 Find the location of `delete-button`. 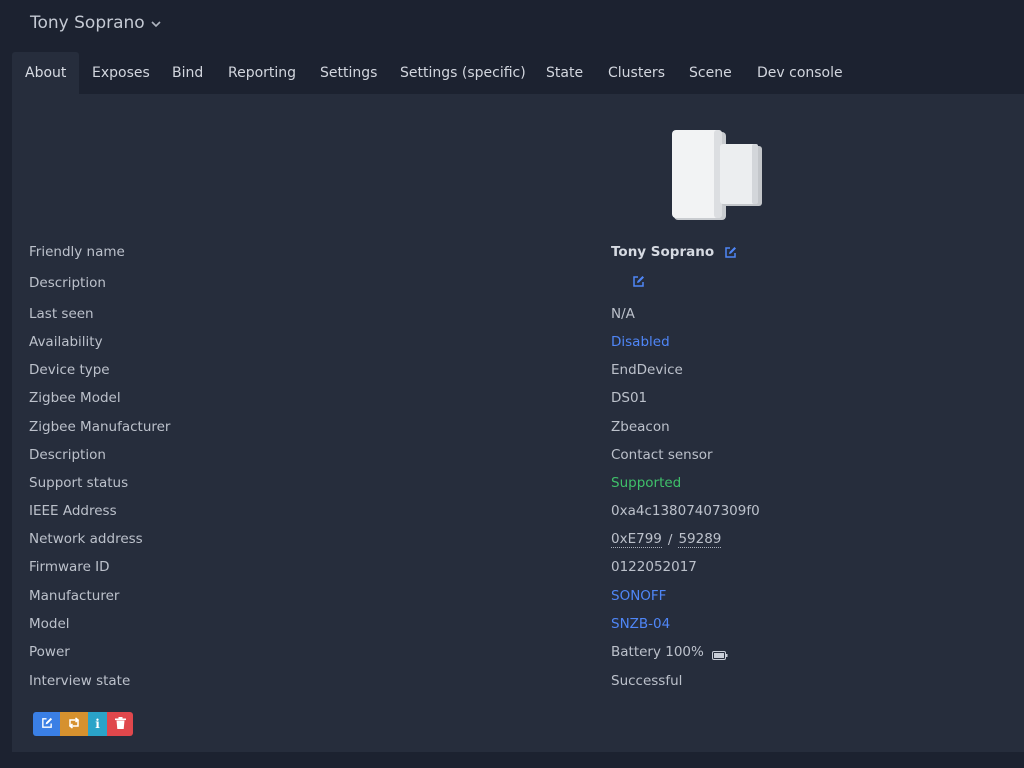

delete-button is located at coordinates (120, 724).